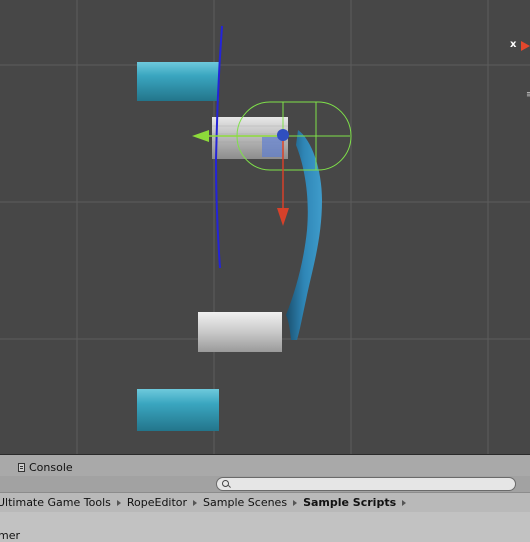  I want to click on breadcrumb-item-current: Sample Scripts, so click(349, 502).